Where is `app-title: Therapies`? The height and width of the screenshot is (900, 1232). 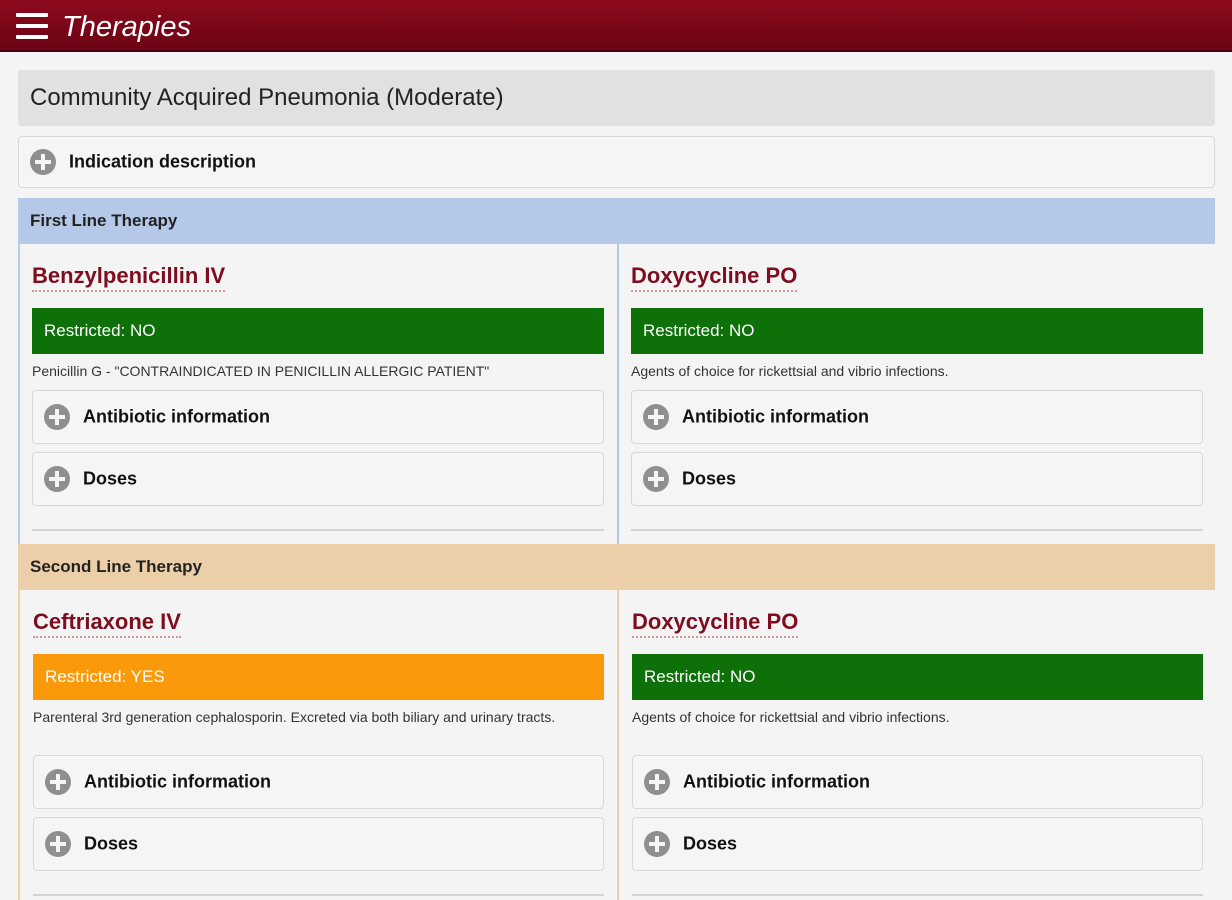 app-title: Therapies is located at coordinates (126, 27).